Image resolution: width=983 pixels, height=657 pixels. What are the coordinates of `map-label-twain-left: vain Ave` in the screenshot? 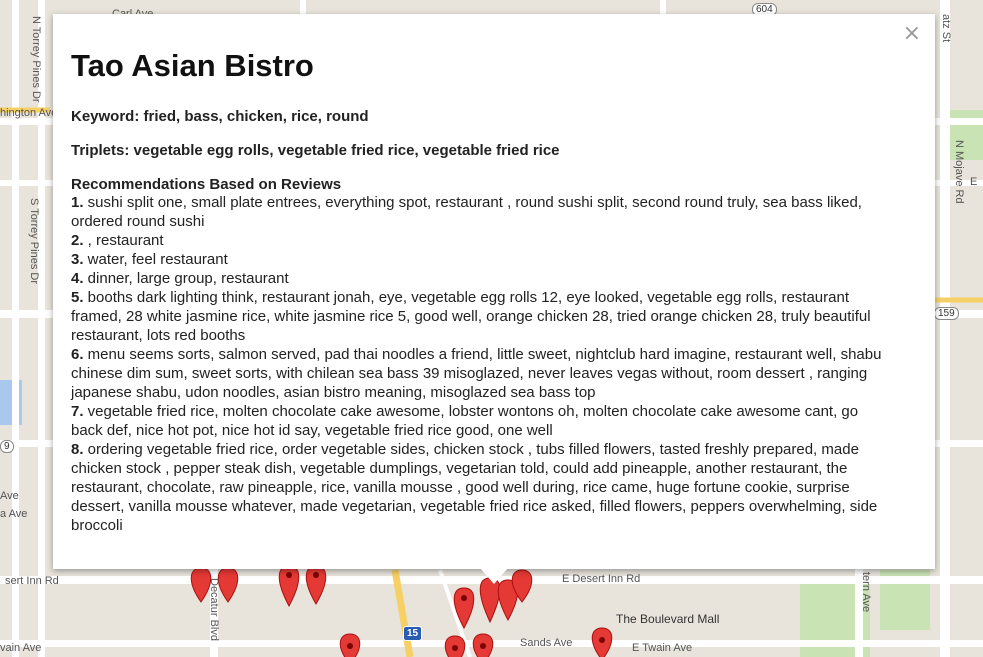 It's located at (21, 648).